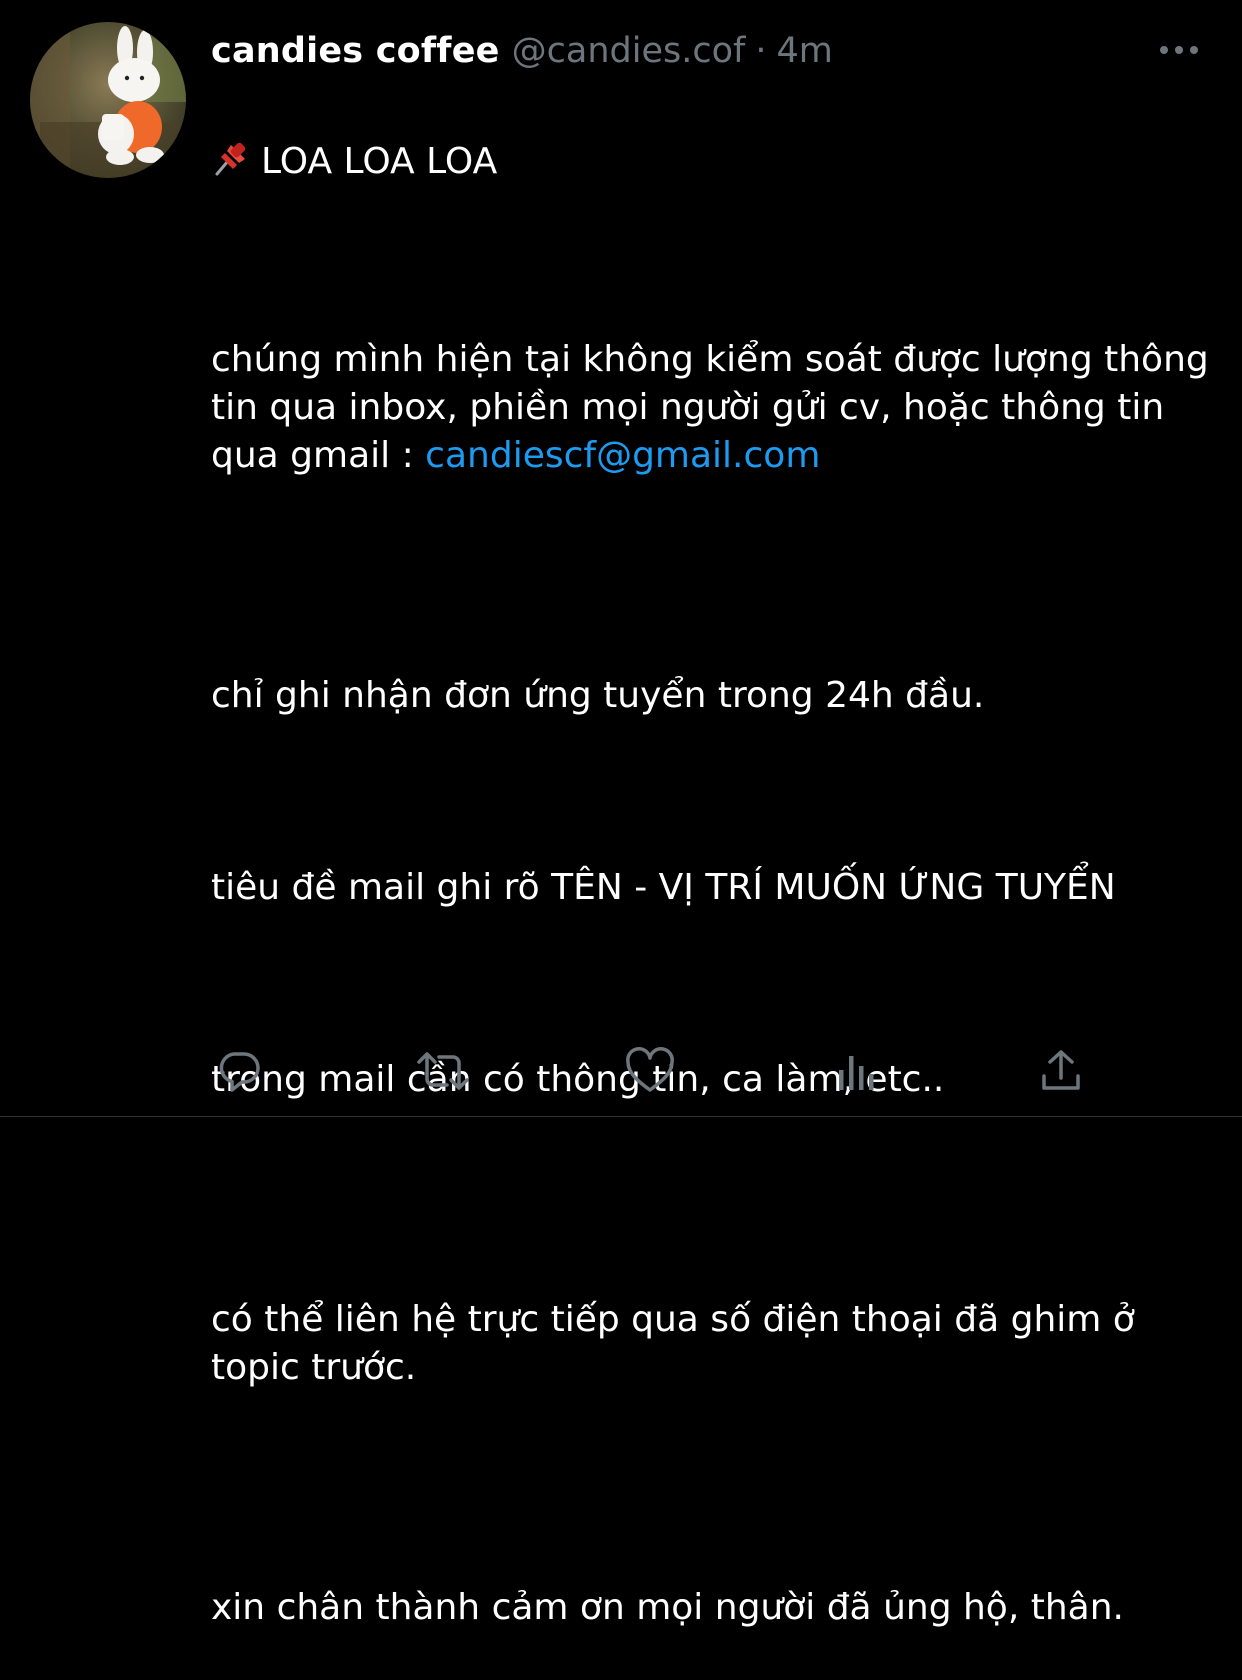 The image size is (1242, 1680). What do you see at coordinates (1179, 50) in the screenshot?
I see `more-options-icon` at bounding box center [1179, 50].